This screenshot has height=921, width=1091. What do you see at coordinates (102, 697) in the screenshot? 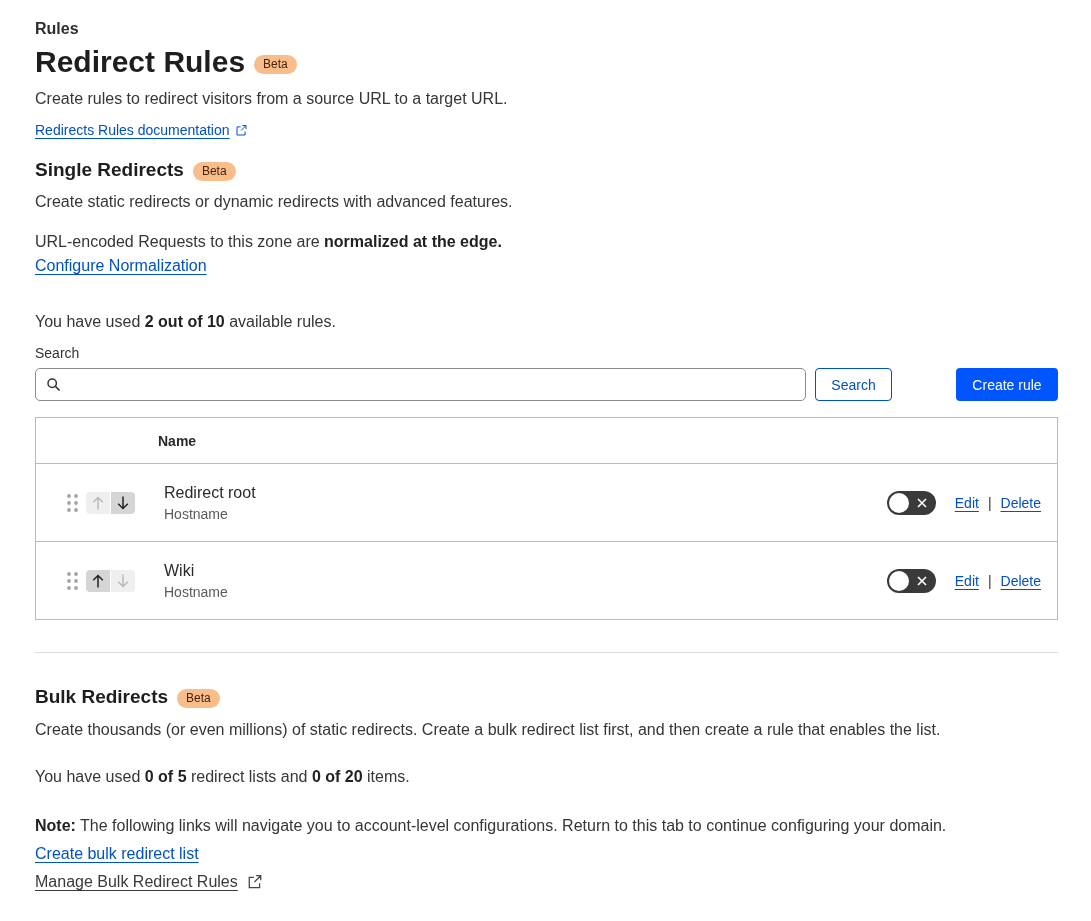
I see `section-title: Bulk Redirects` at bounding box center [102, 697].